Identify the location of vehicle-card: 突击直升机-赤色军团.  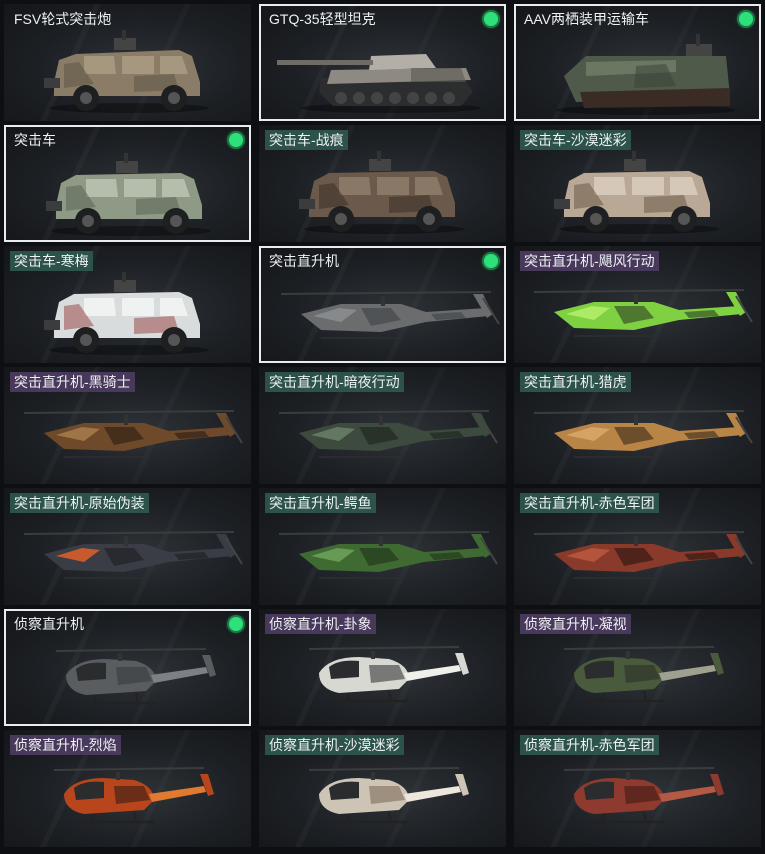
(637, 546).